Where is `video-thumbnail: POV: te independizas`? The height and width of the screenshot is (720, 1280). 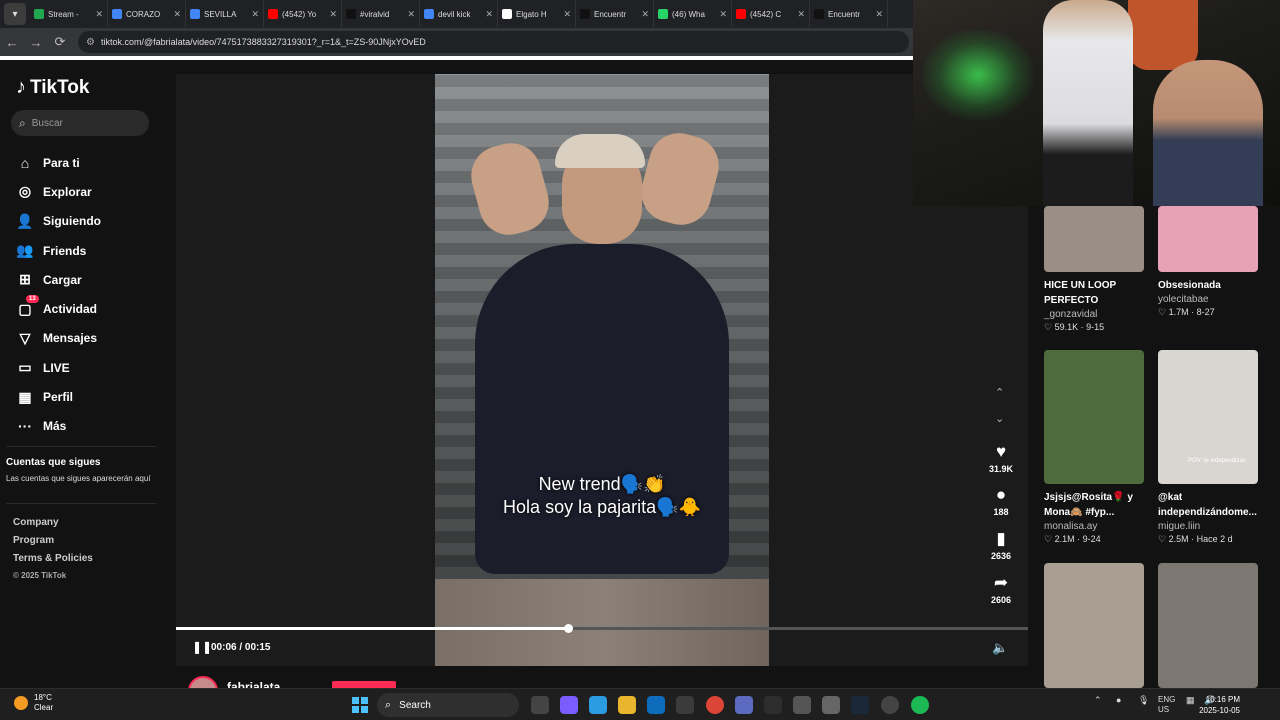 video-thumbnail: POV: te independizas is located at coordinates (1208, 417).